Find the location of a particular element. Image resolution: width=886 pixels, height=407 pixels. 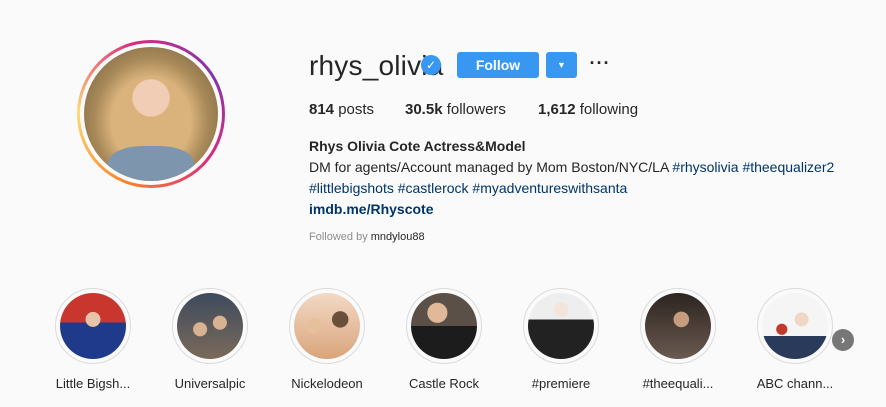

highlight-label: Nickelodeon is located at coordinates (327, 383).